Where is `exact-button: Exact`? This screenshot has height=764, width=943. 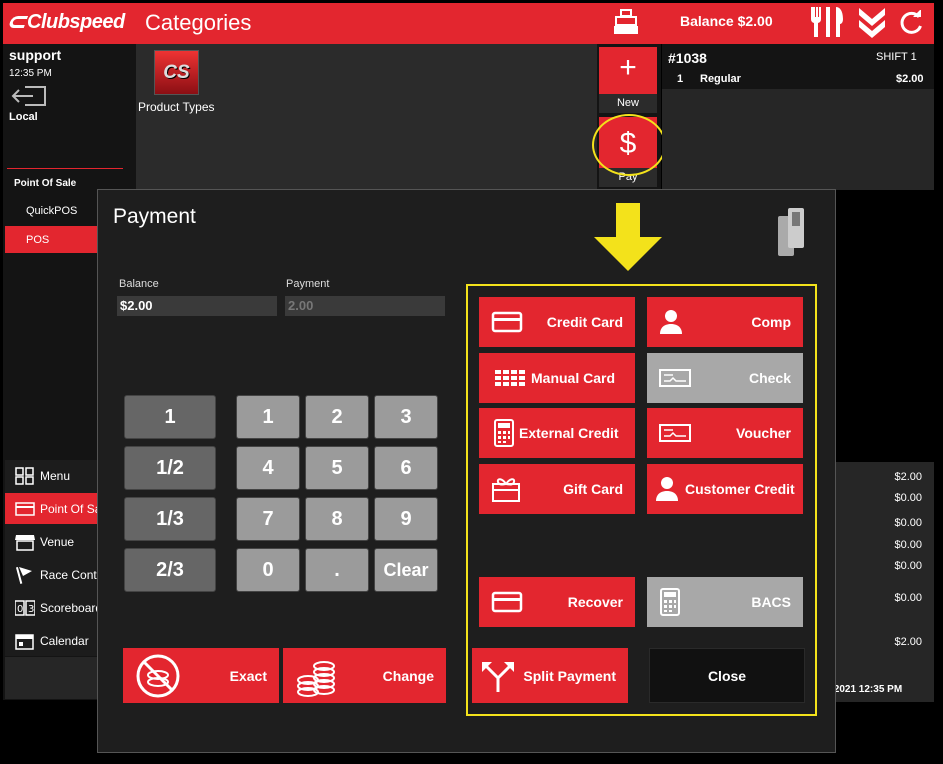
exact-button: Exact is located at coordinates (201, 675).